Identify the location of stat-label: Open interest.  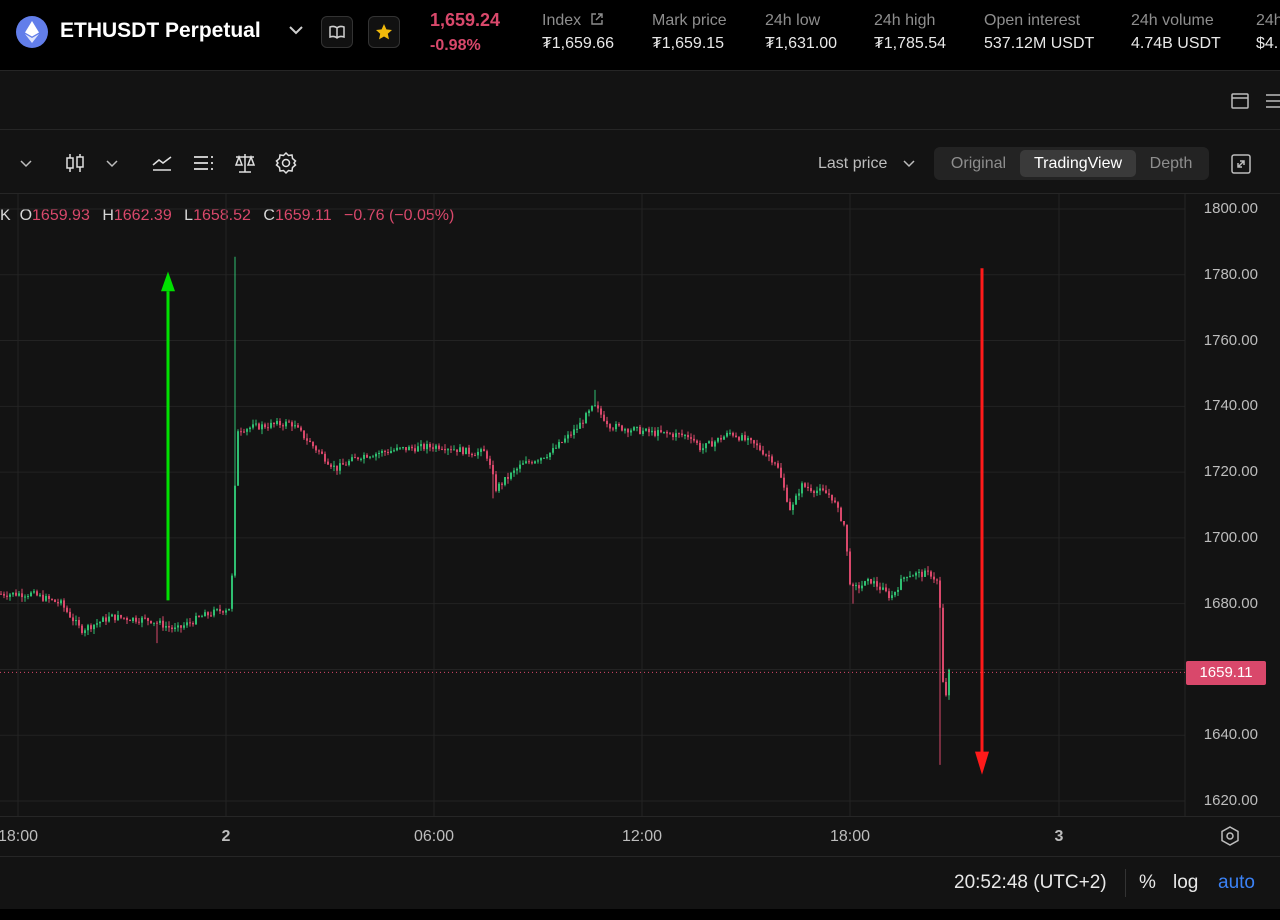
(1032, 20).